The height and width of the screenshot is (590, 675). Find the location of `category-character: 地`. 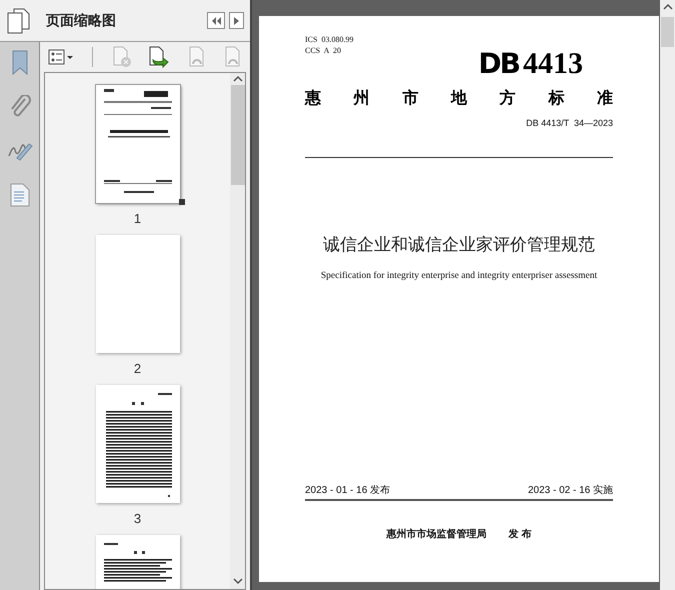

category-character: 地 is located at coordinates (458, 98).